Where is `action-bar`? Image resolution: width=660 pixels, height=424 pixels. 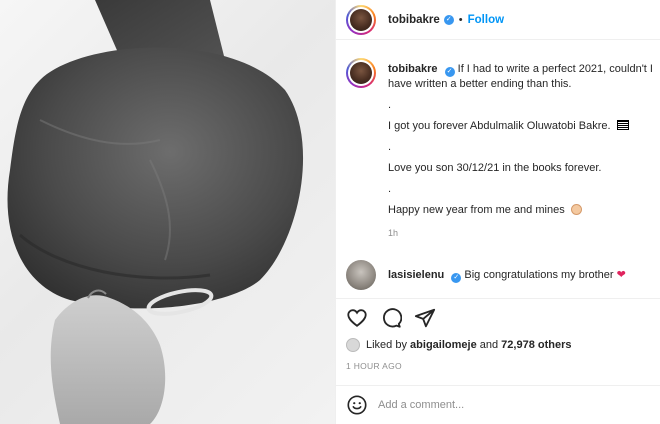
action-bar is located at coordinates (498, 317).